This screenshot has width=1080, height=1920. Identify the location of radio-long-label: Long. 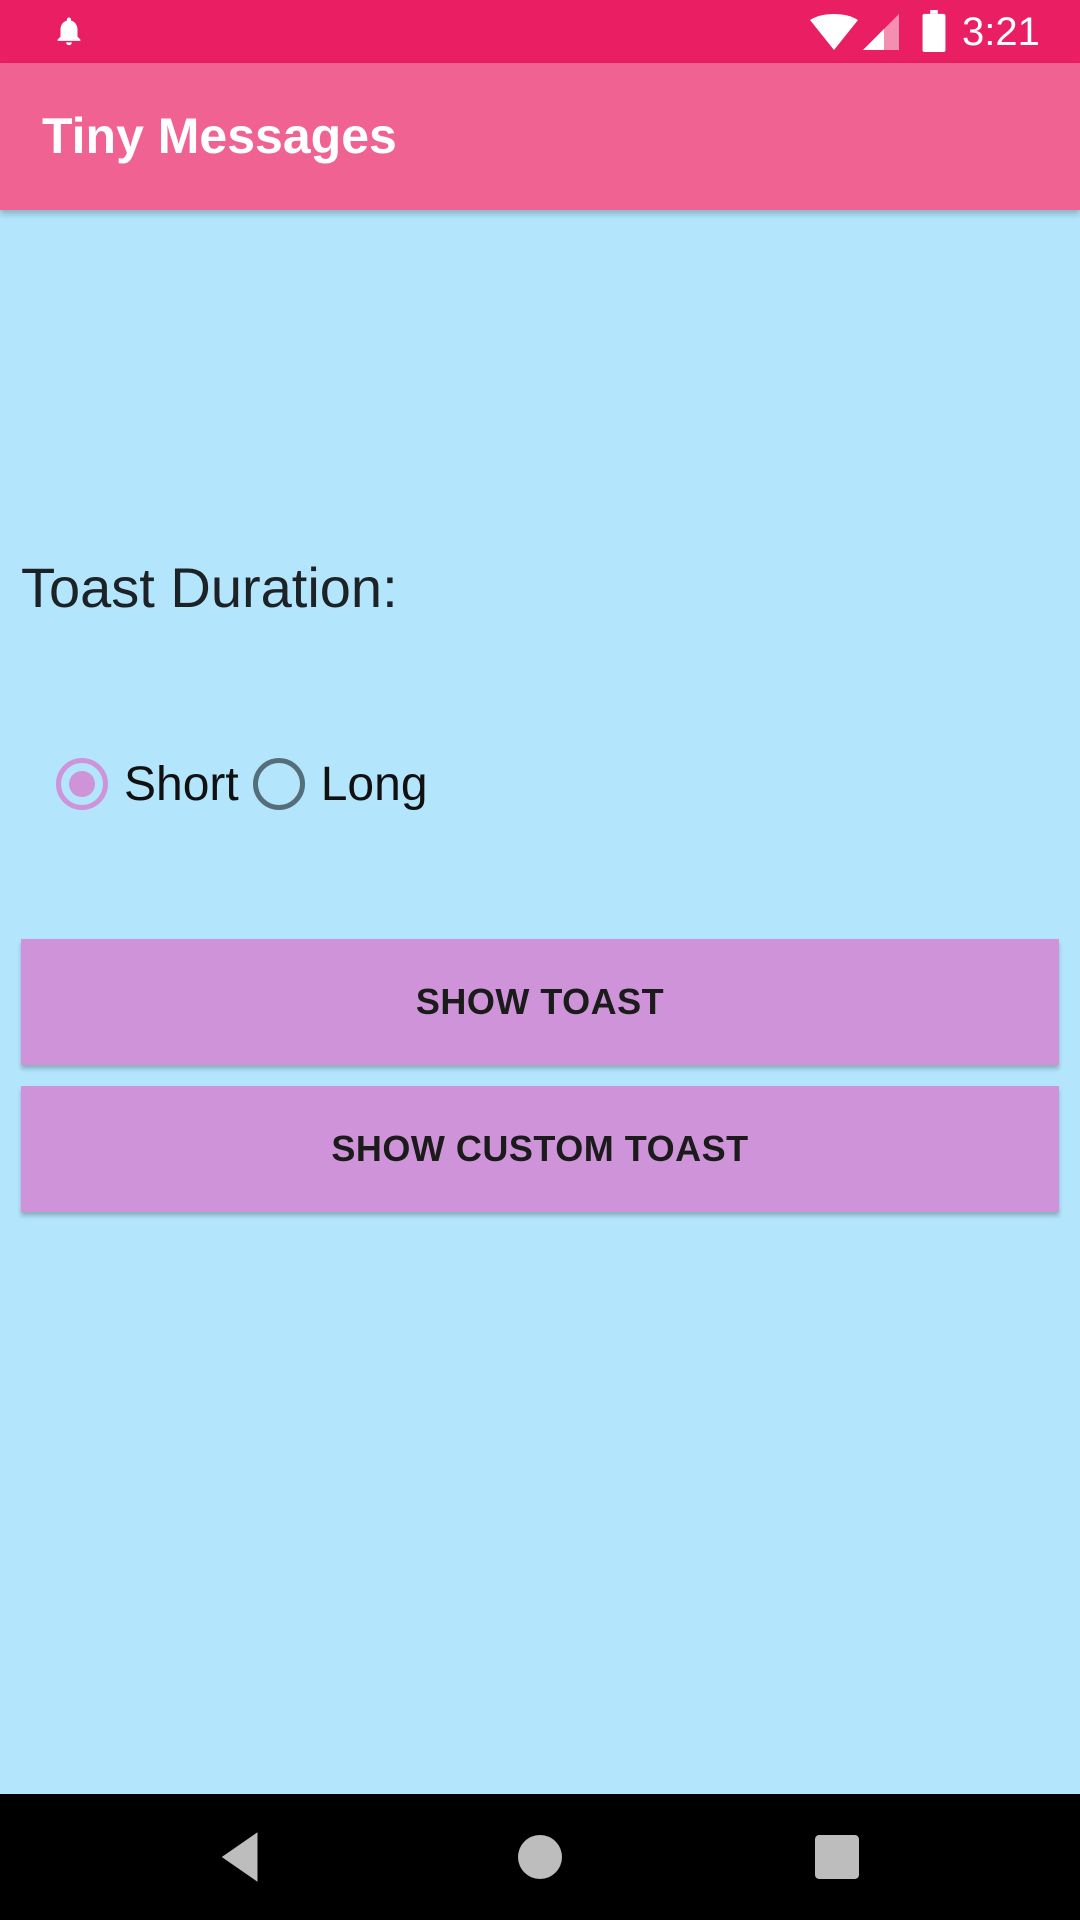
(374, 784).